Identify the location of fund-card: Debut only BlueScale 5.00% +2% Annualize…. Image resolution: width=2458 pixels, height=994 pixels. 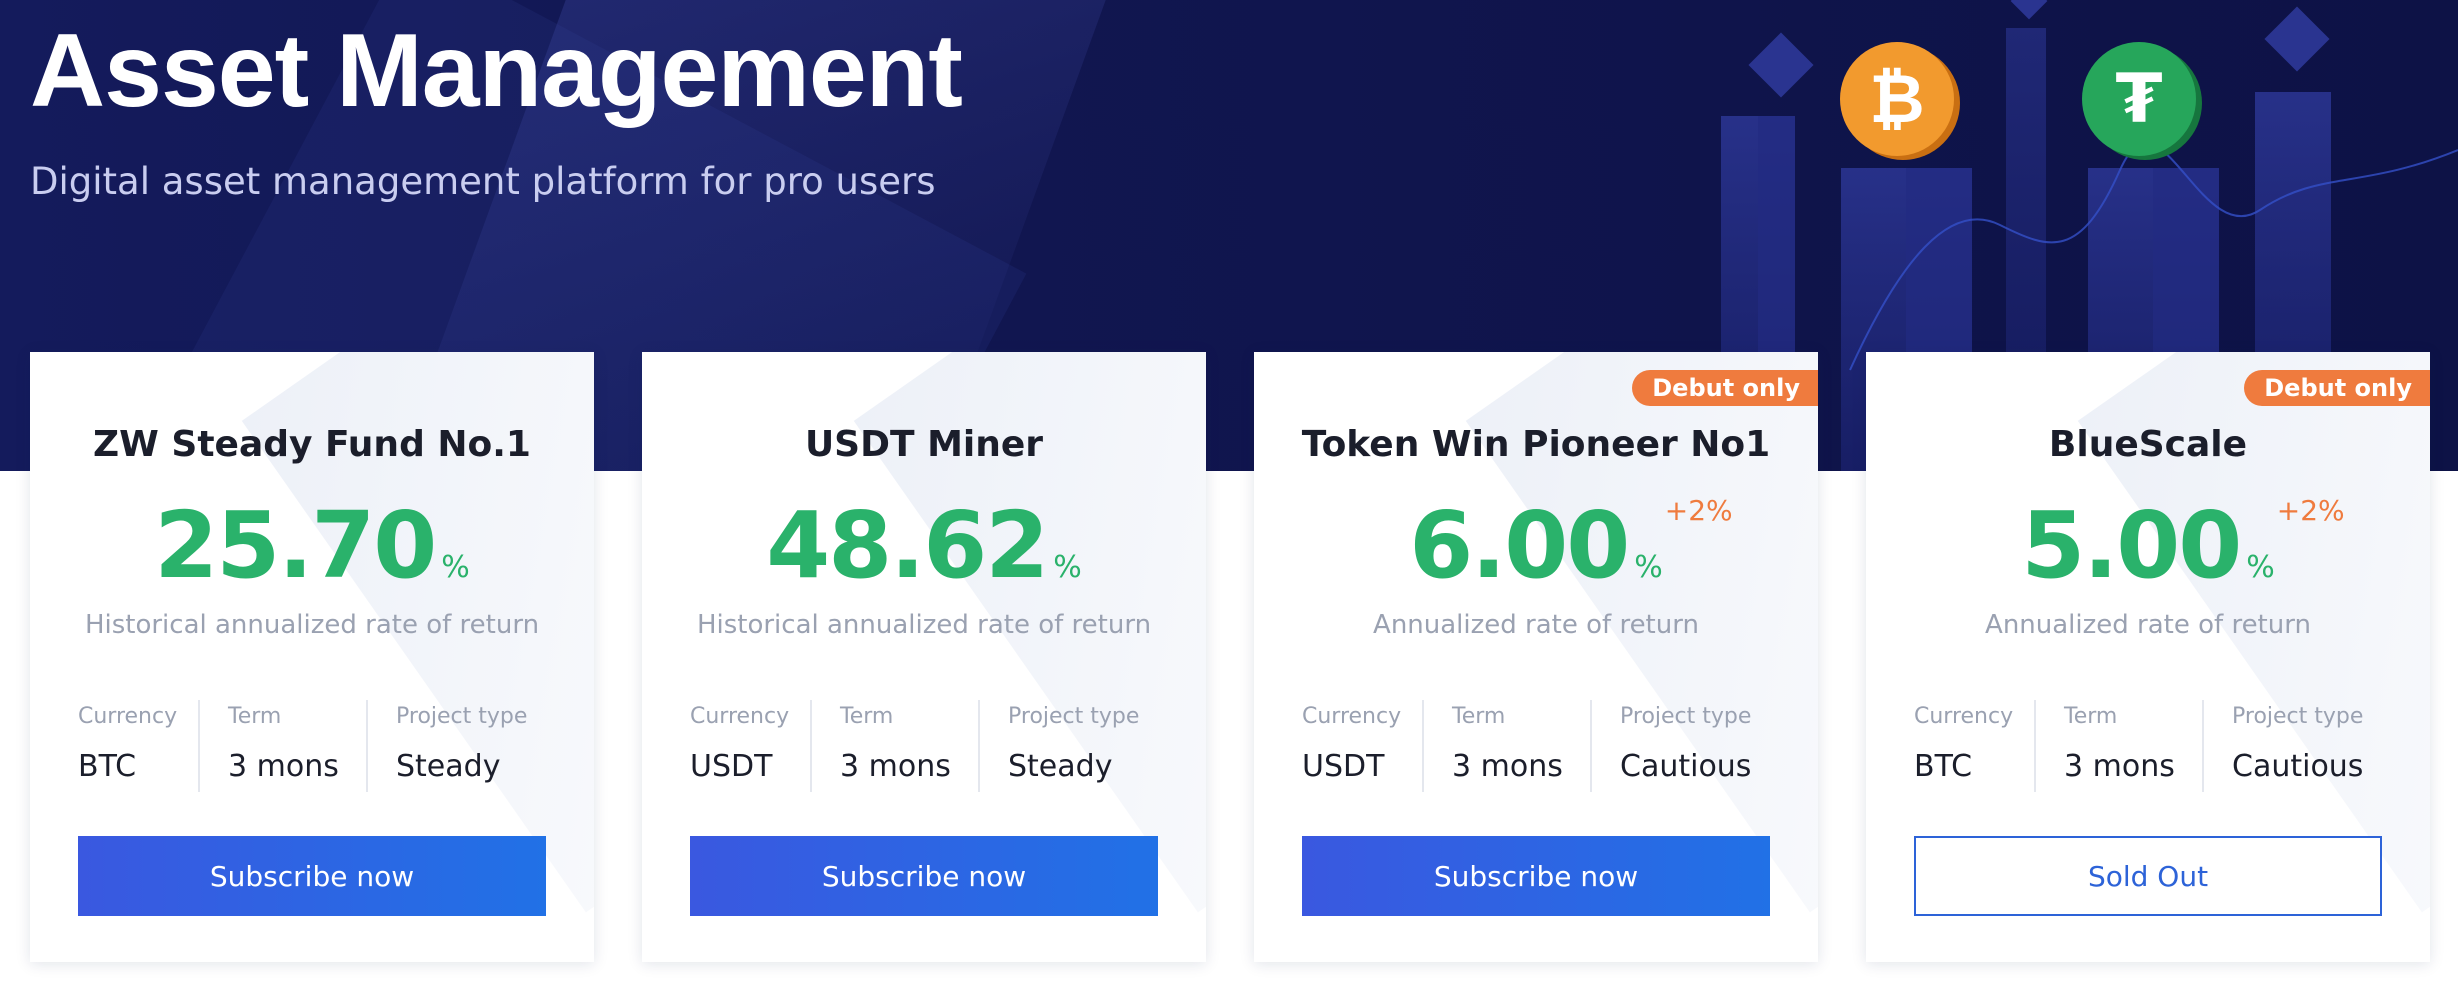
(2148, 657).